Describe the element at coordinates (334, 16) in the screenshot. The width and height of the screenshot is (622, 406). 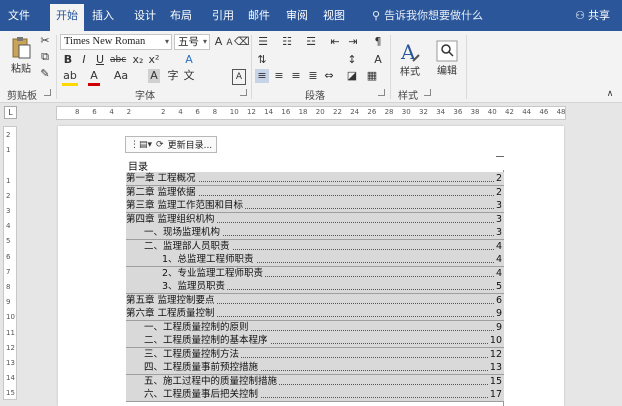
I see `tab-view: 视图` at that location.